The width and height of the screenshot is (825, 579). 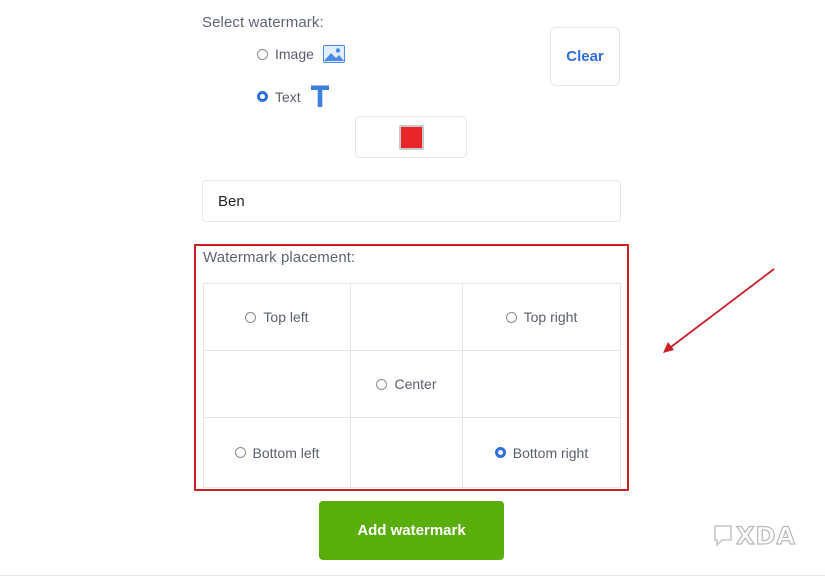 I want to click on top-right-label: Top right, so click(x=550, y=317).